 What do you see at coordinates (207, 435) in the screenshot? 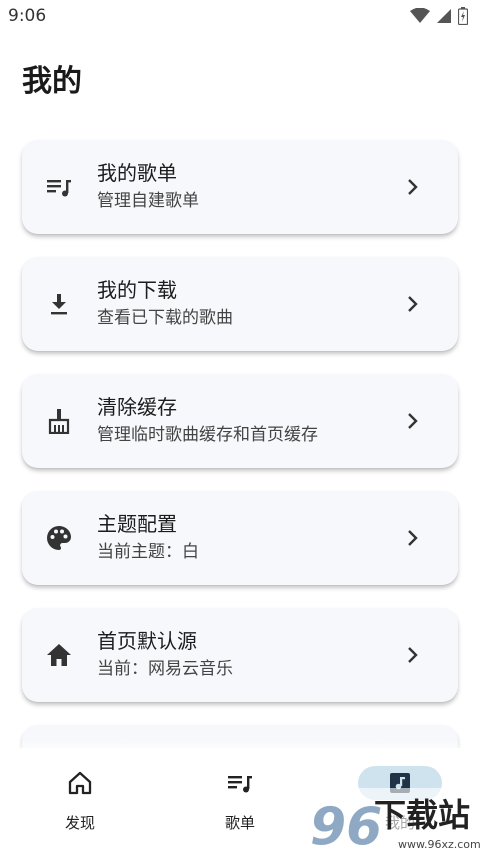
I see `card-subtitle: 管理临时歌曲缓存和首页缓存` at bounding box center [207, 435].